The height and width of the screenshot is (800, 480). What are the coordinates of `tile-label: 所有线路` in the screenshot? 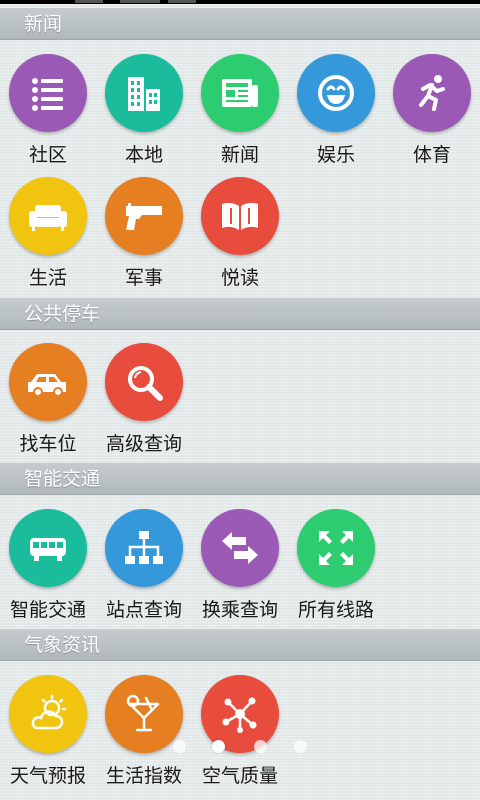 It's located at (335, 610).